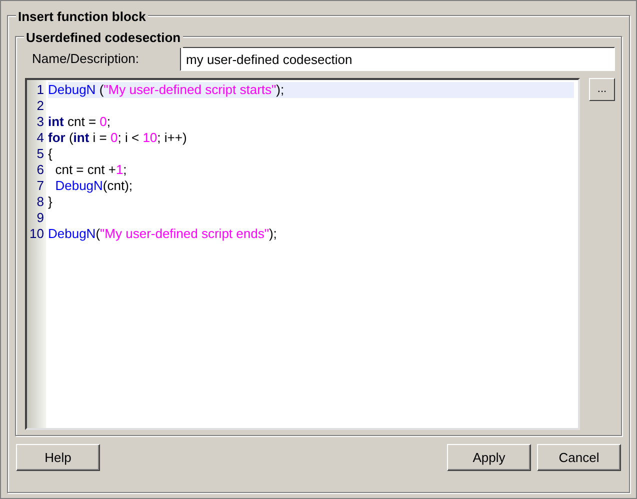 Image resolution: width=637 pixels, height=499 pixels. Describe the element at coordinates (579, 457) in the screenshot. I see `dialog-button: Cancel` at that location.